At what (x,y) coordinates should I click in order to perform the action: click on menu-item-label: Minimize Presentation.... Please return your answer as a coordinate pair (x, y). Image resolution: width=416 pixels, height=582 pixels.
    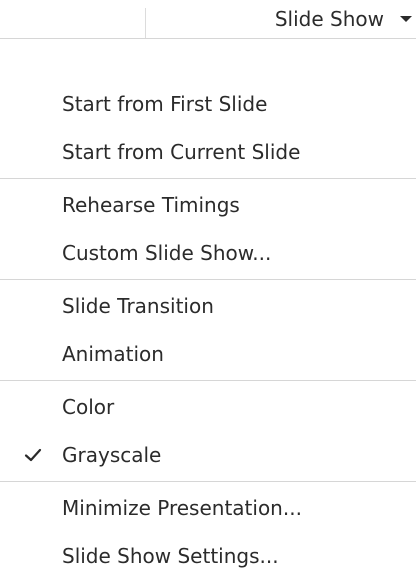
    Looking at the image, I should click on (182, 508).